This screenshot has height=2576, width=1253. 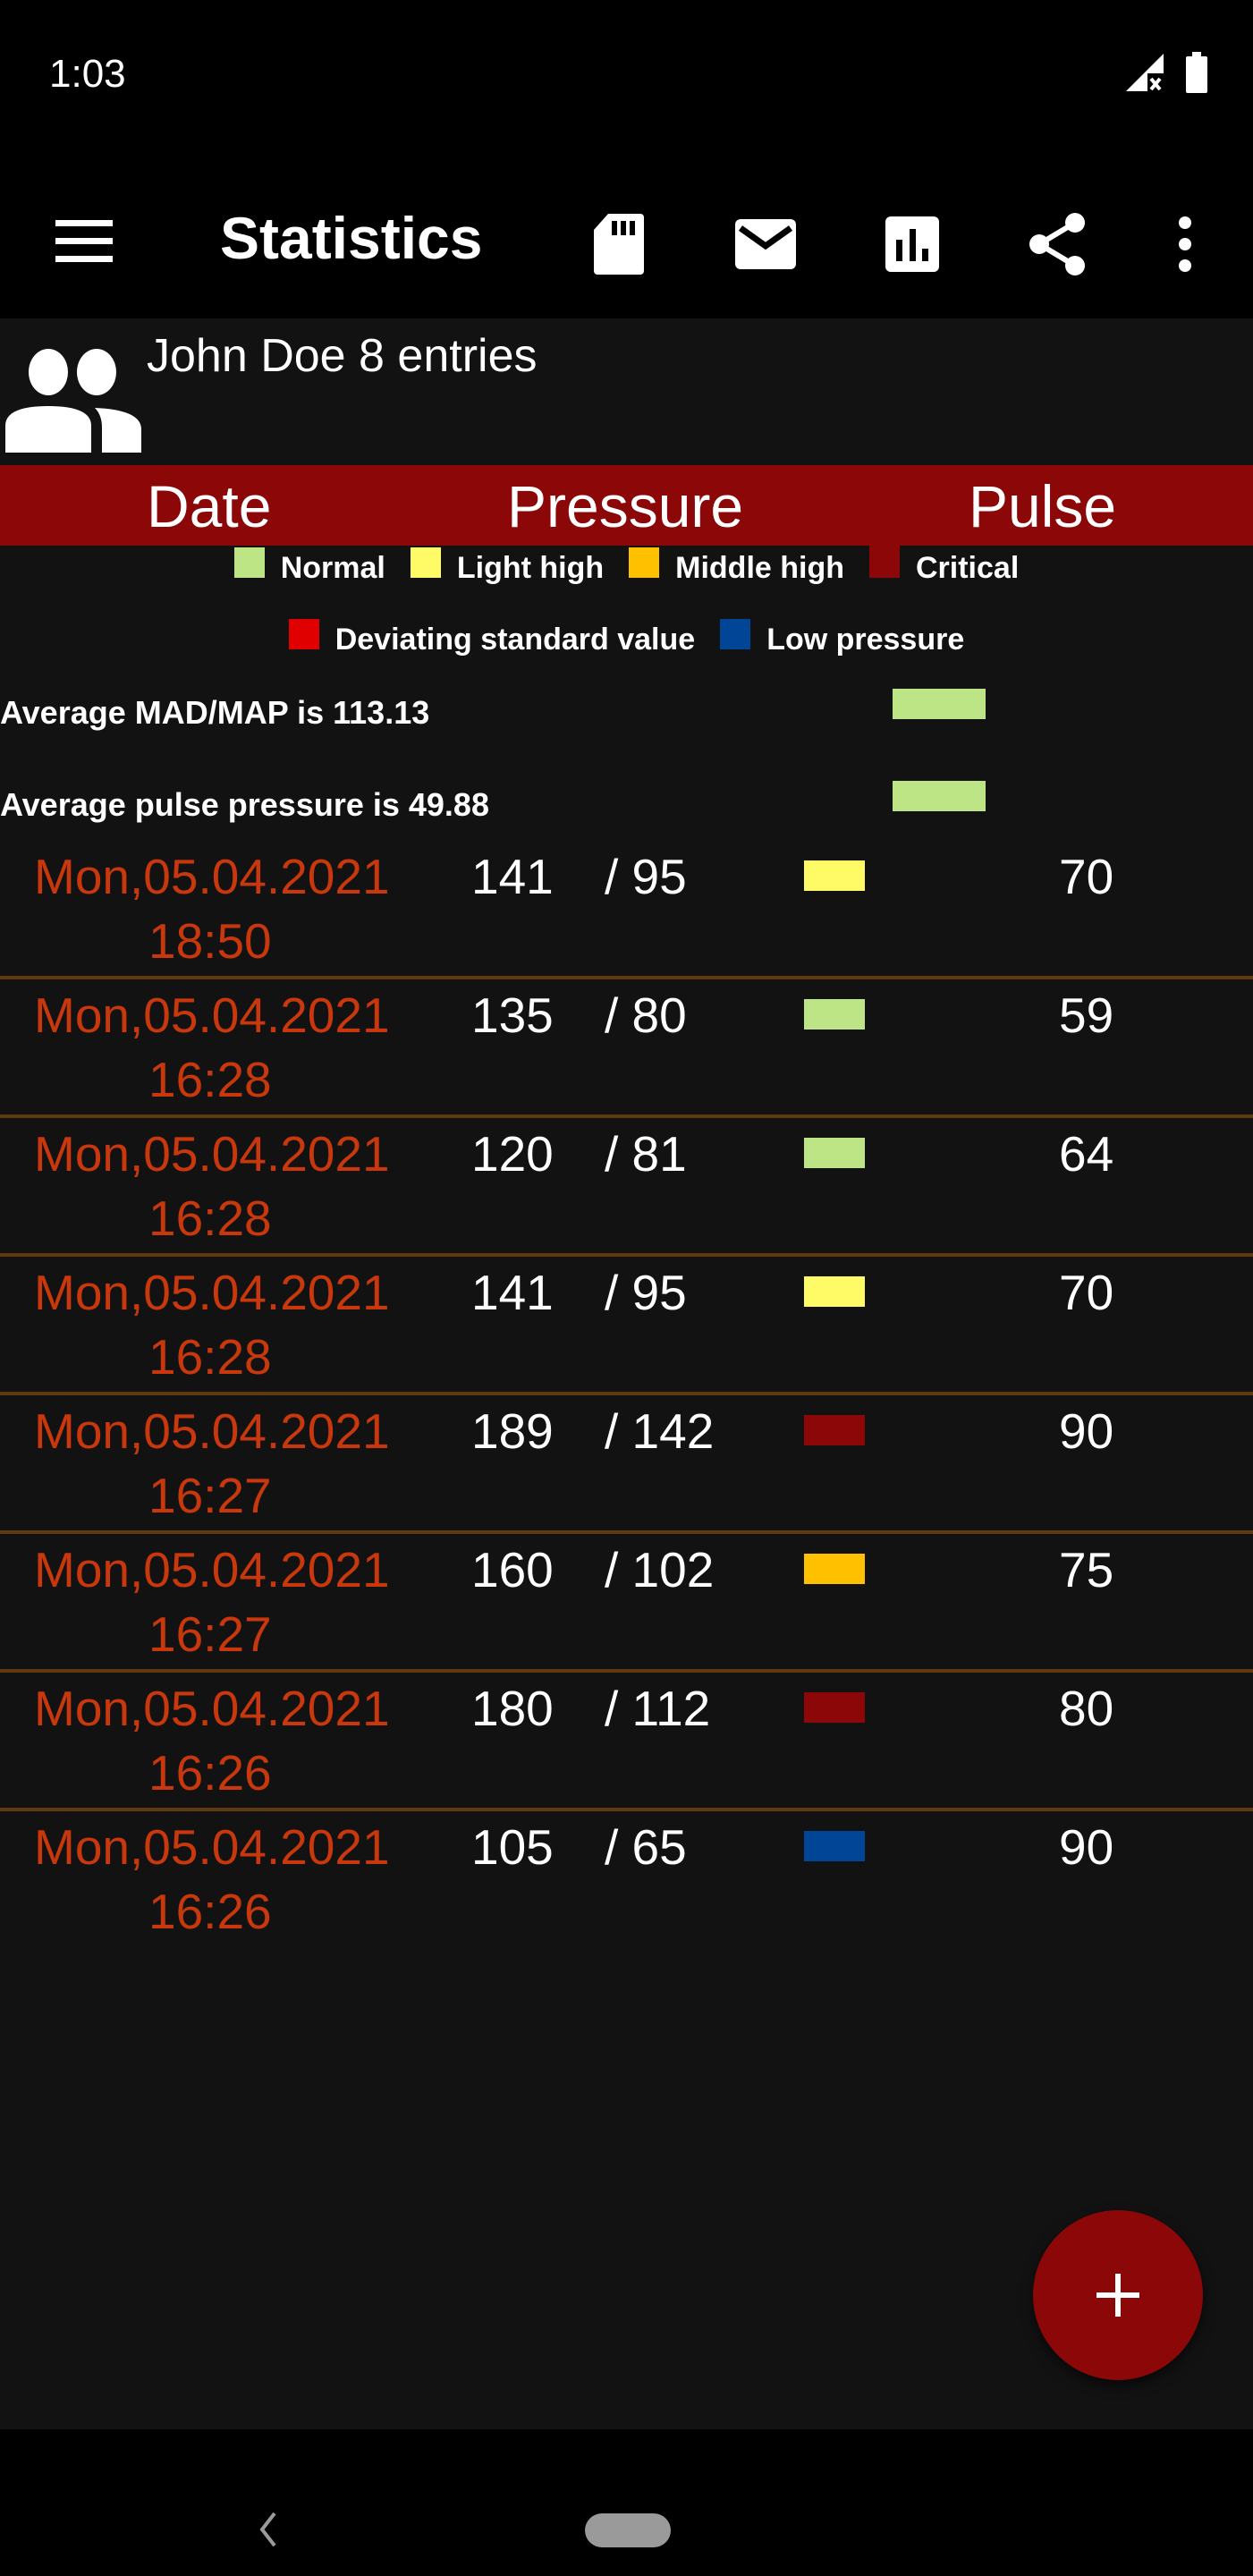 What do you see at coordinates (512, 1015) in the screenshot?
I see `entry-systolic: 135` at bounding box center [512, 1015].